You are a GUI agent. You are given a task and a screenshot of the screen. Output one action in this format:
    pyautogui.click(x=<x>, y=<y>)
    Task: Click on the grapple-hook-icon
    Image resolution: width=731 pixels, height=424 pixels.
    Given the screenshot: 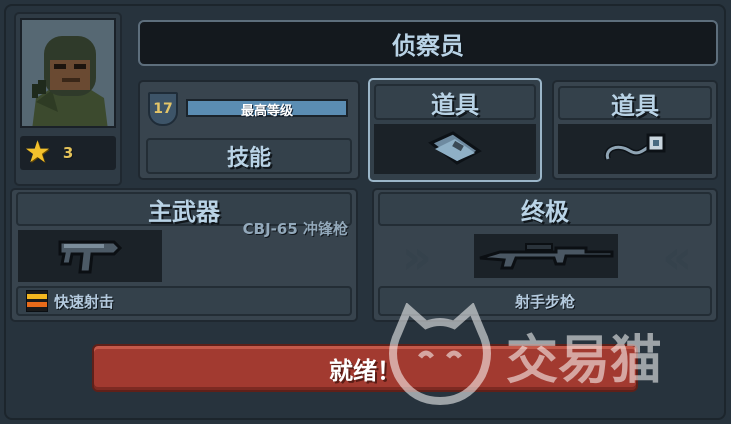 What is the action you would take?
    pyautogui.click(x=635, y=147)
    